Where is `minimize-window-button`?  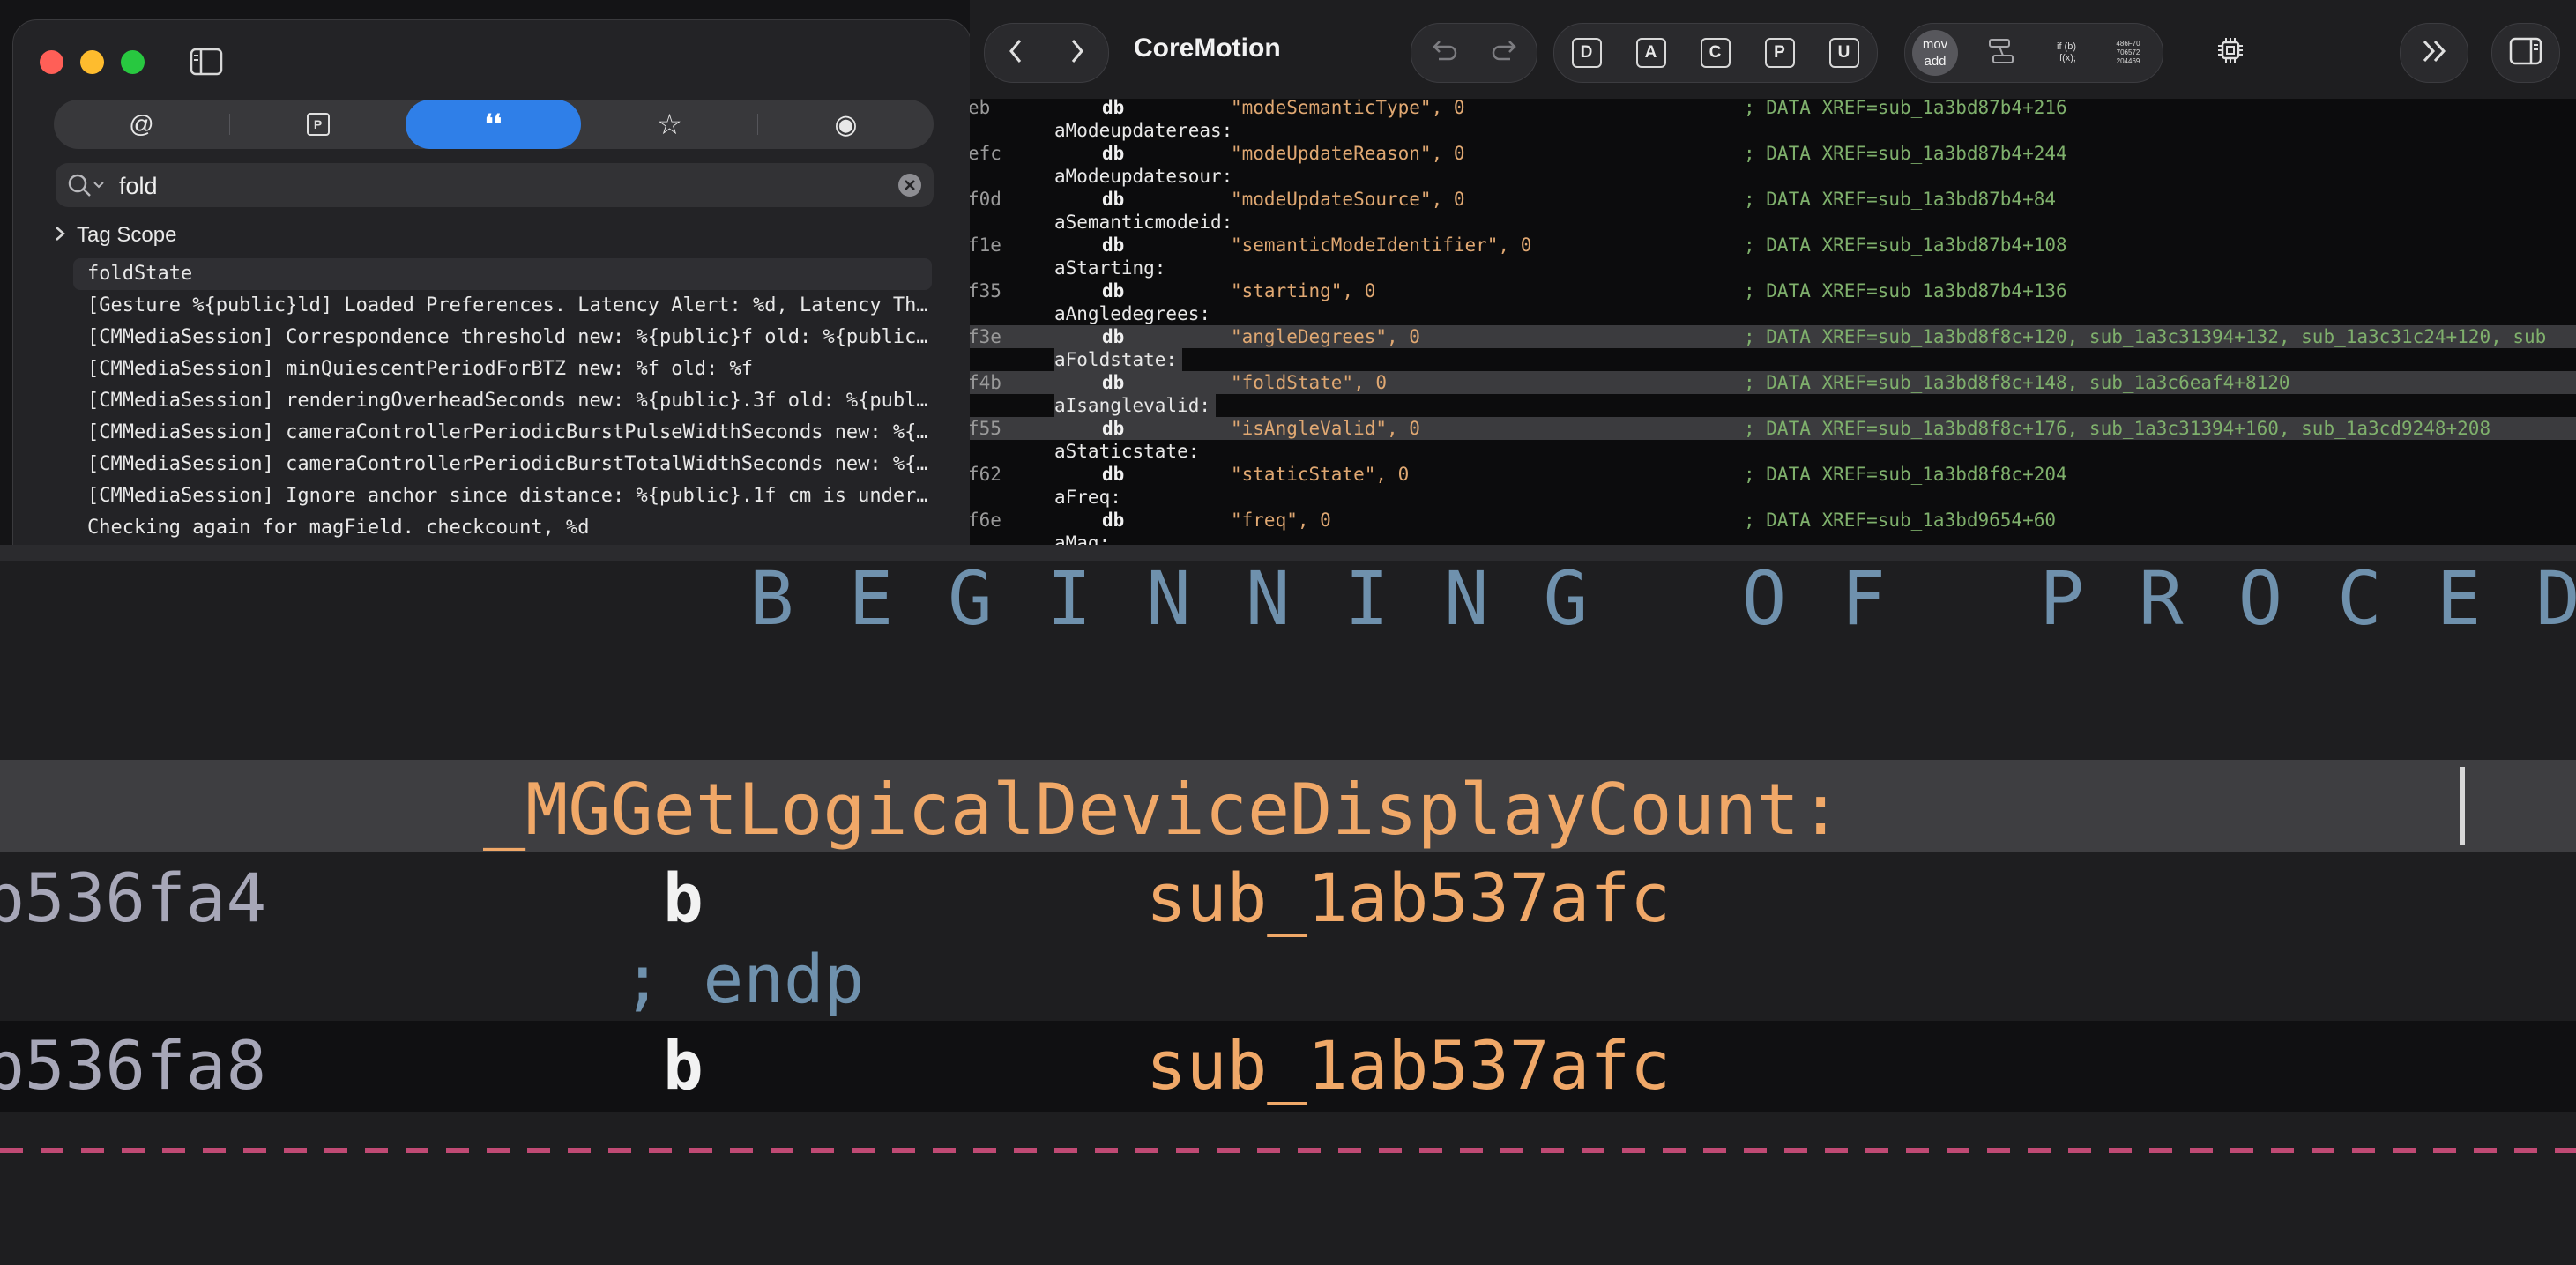
minimize-window-button is located at coordinates (92, 62).